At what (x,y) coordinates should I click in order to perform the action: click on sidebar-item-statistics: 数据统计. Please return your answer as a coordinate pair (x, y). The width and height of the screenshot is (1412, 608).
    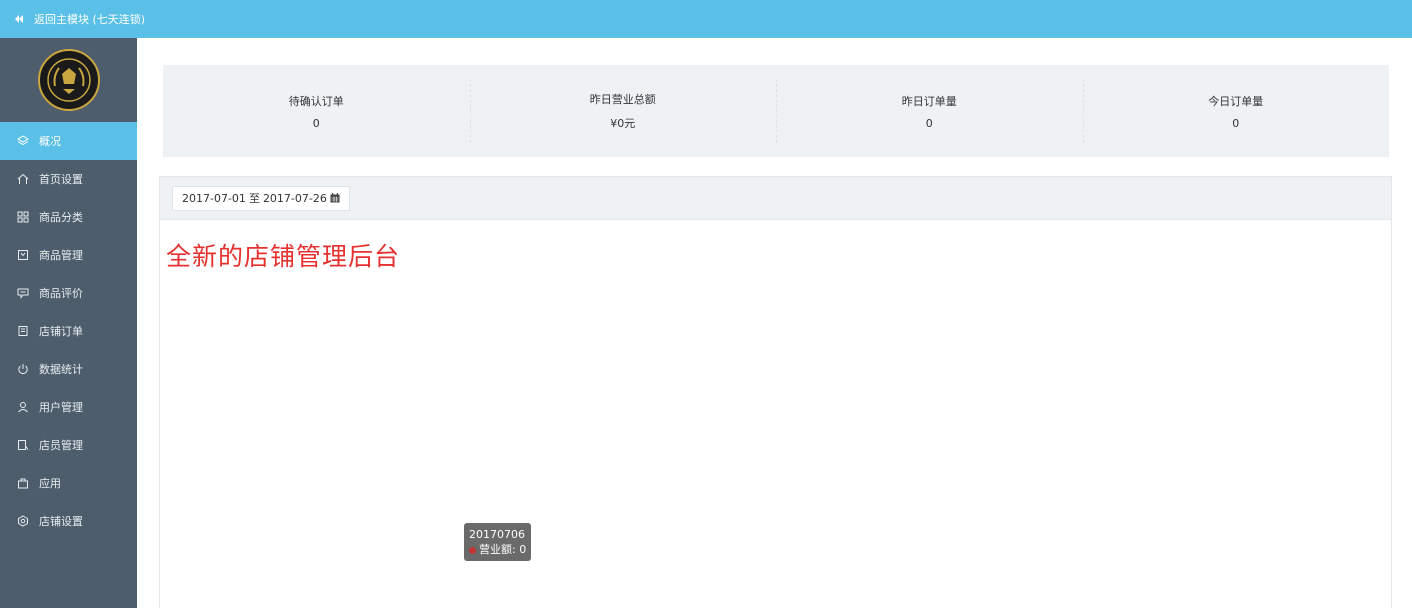
    Looking at the image, I should click on (68, 369).